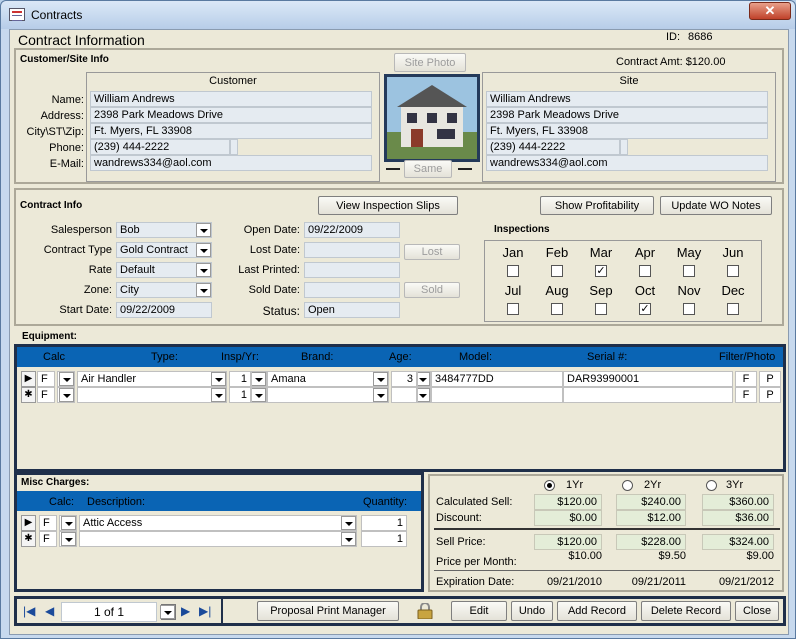 This screenshot has height=639, width=796. I want to click on equip-calc-dropdown, so click(66, 379).